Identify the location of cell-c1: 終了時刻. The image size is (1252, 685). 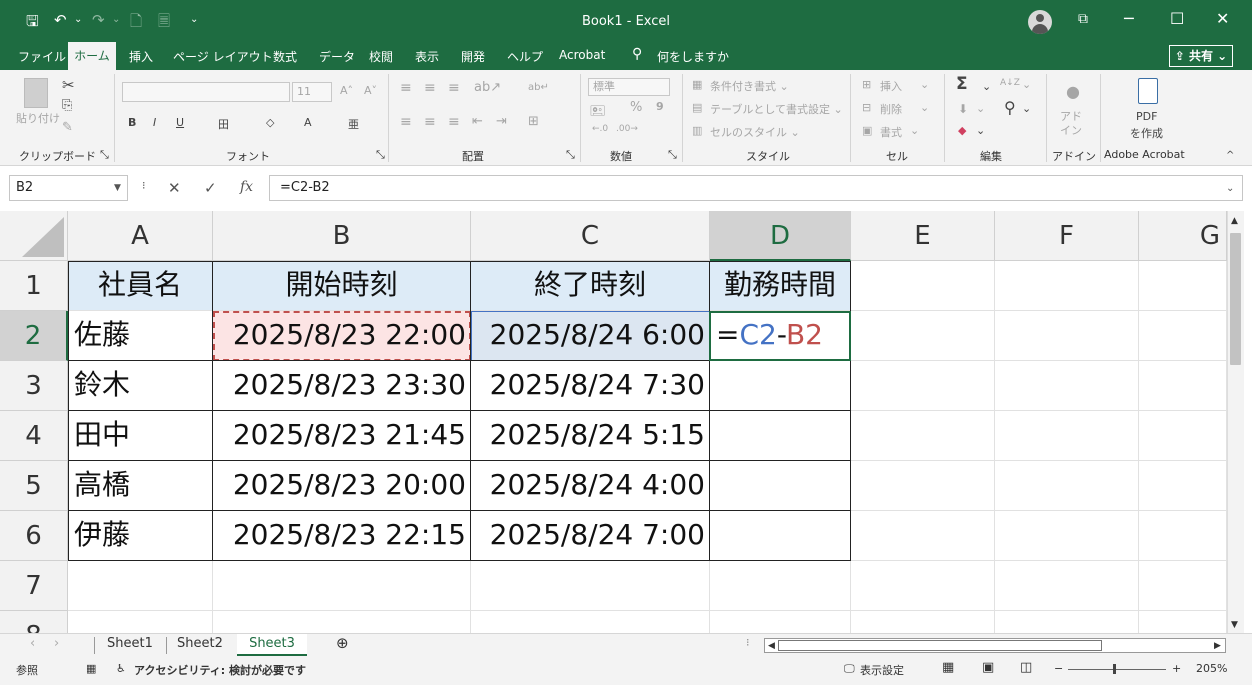
(590, 286).